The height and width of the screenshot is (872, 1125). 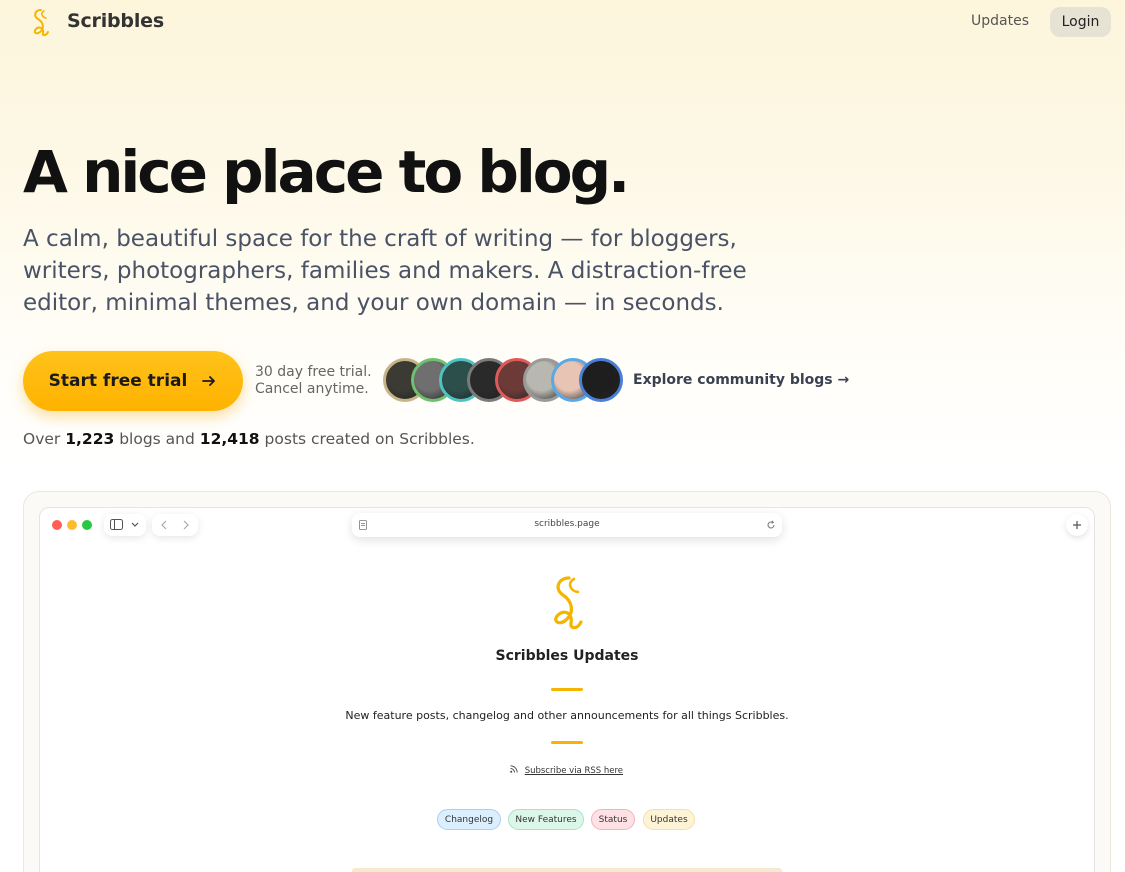 I want to click on arrow-right-icon, so click(x=209, y=381).